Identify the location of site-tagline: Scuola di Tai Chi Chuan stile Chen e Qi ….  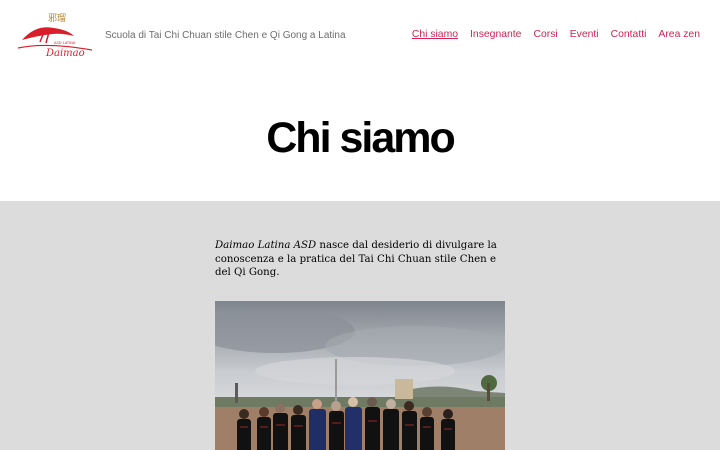
(225, 35).